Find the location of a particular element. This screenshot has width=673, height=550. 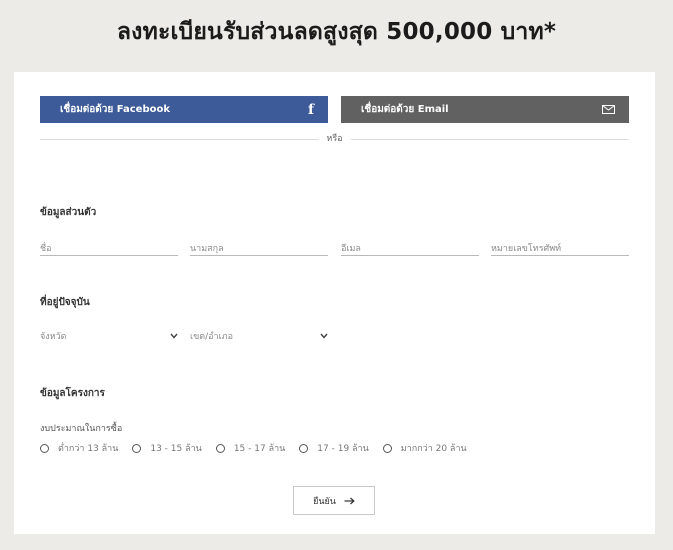

radio-label: มากกว่า 20 ล้าน is located at coordinates (433, 449).